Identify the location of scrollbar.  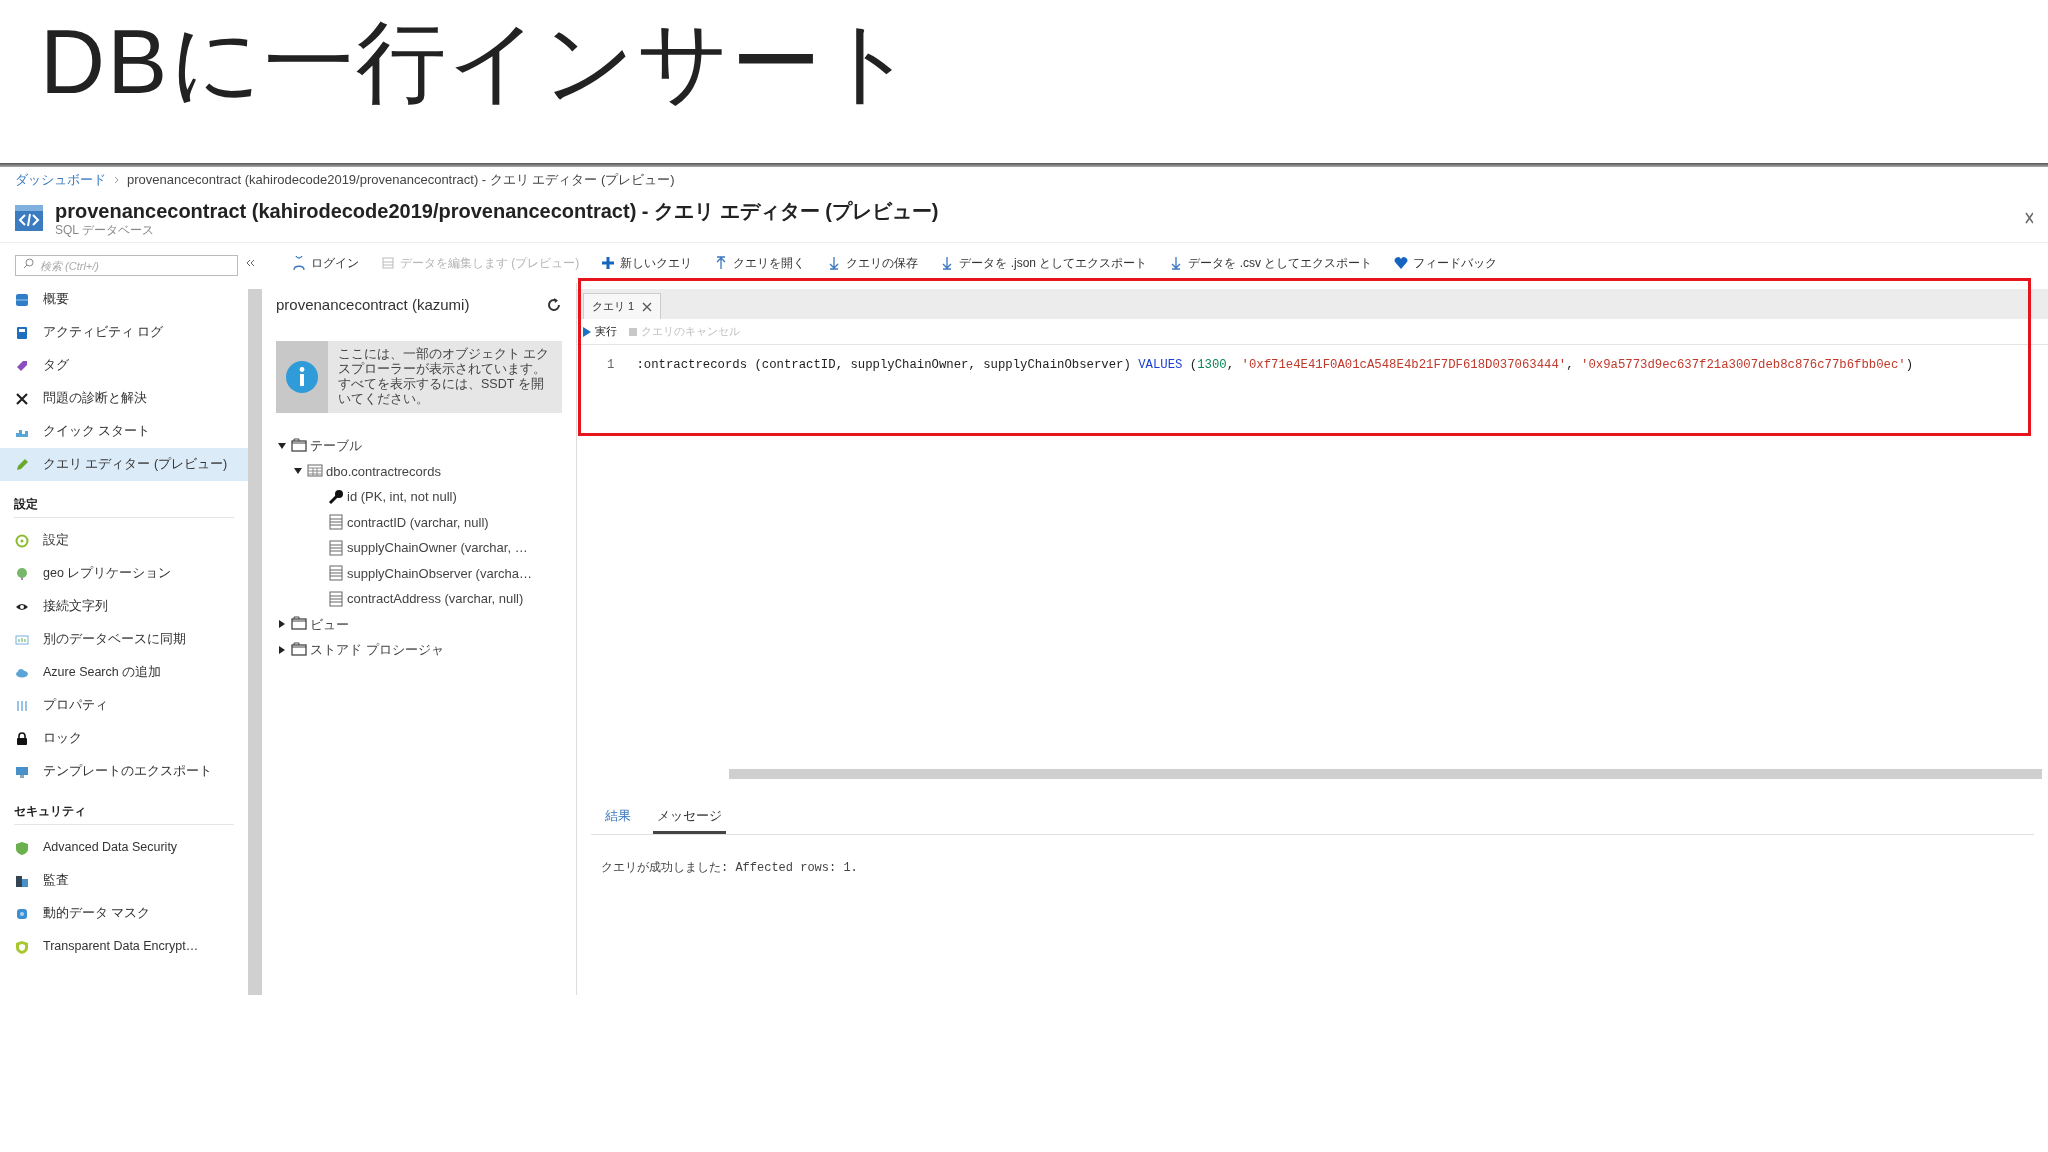
(255, 642).